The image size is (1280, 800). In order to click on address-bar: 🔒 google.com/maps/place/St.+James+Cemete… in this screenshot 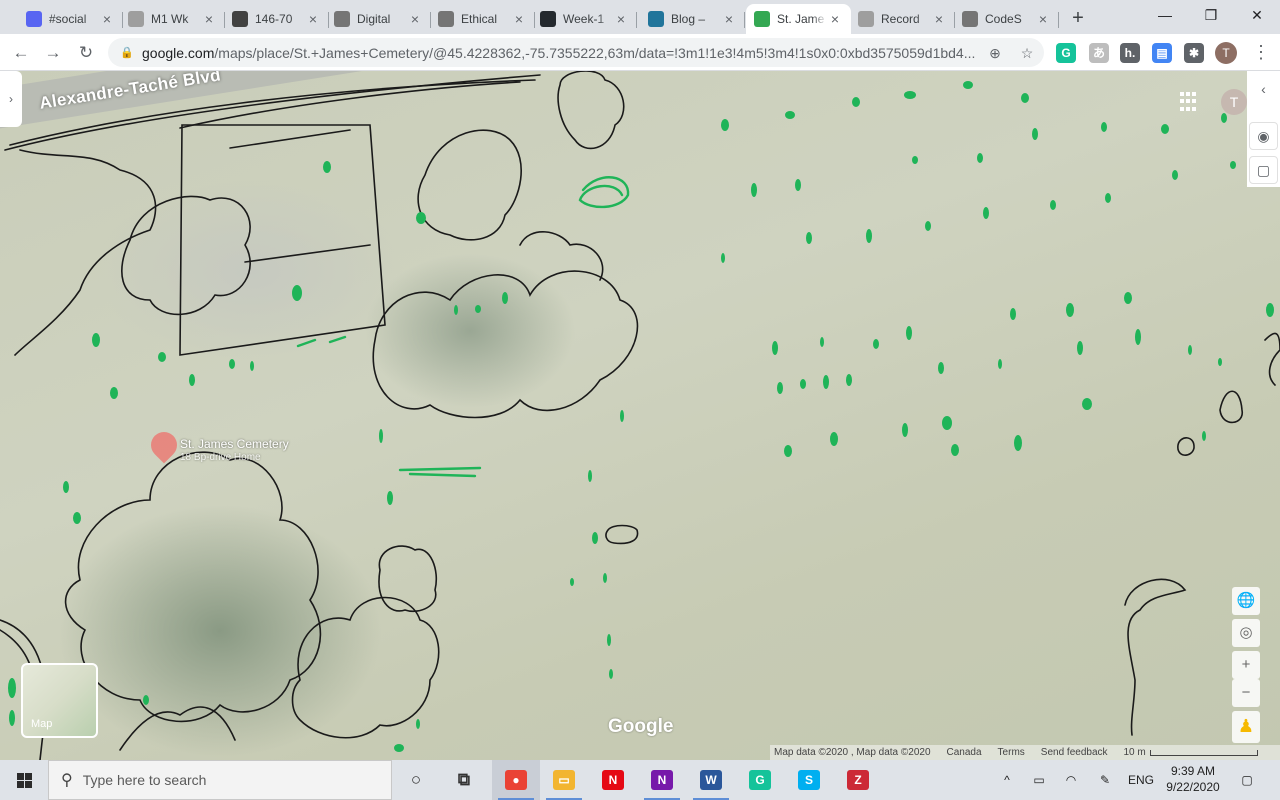, I will do `click(576, 52)`.